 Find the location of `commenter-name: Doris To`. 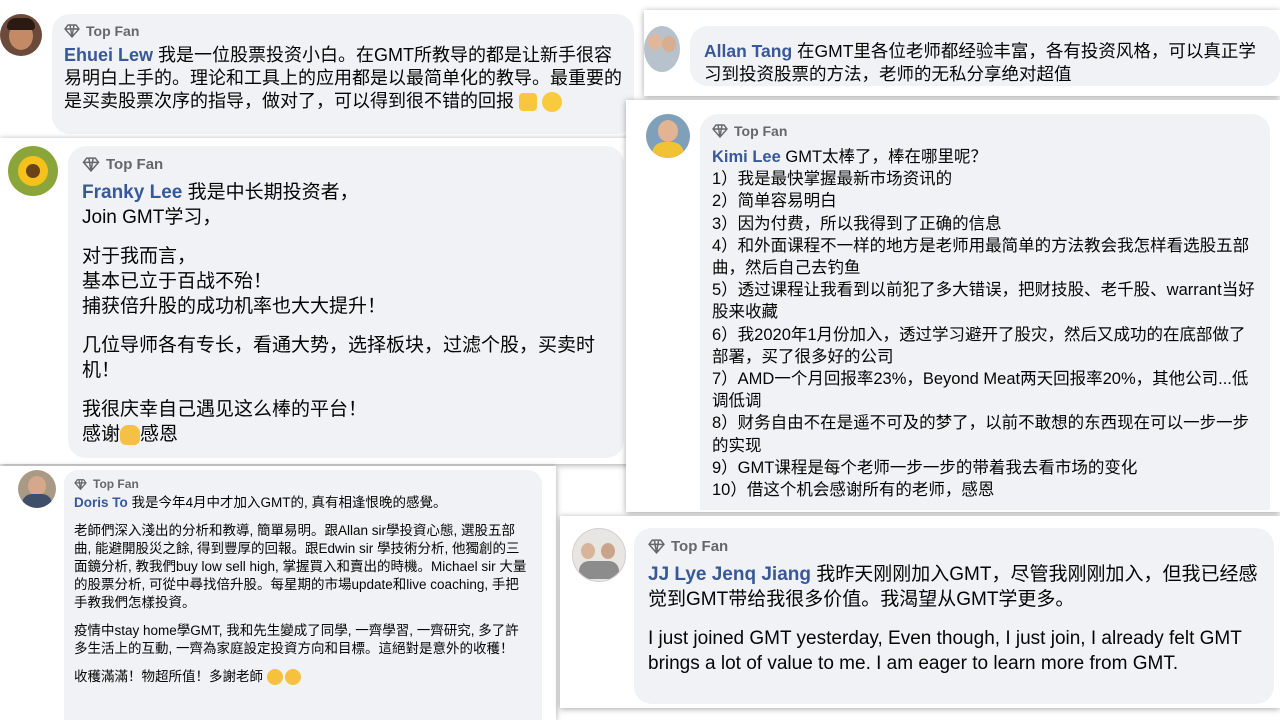

commenter-name: Doris To is located at coordinates (101, 502).